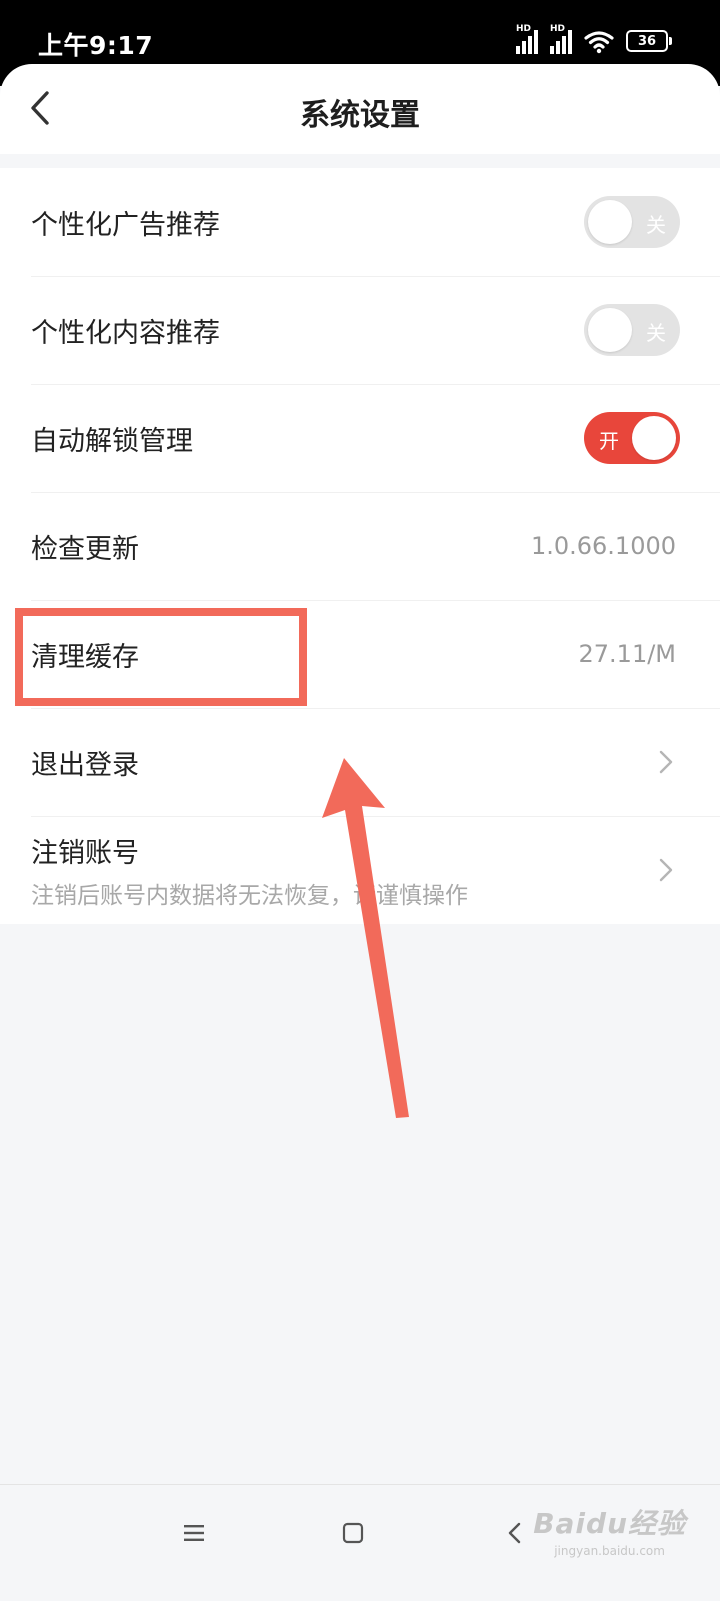 The image size is (720, 1601). Describe the element at coordinates (365, 938) in the screenshot. I see `annotation-arrow-icon` at that location.